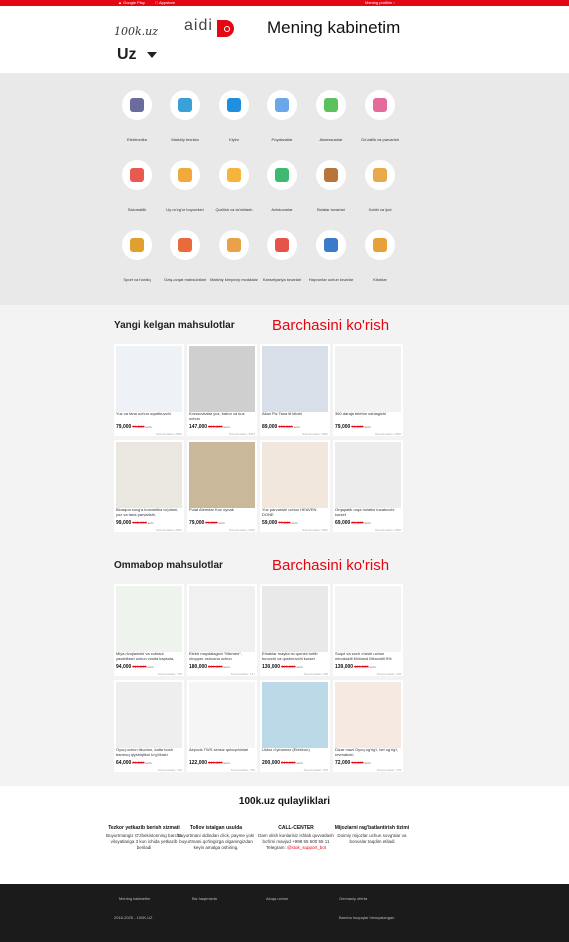 Image resolution: width=569 pixels, height=942 pixels. What do you see at coordinates (234, 245) in the screenshot?
I see `cleaning-box-icon` at bounding box center [234, 245].